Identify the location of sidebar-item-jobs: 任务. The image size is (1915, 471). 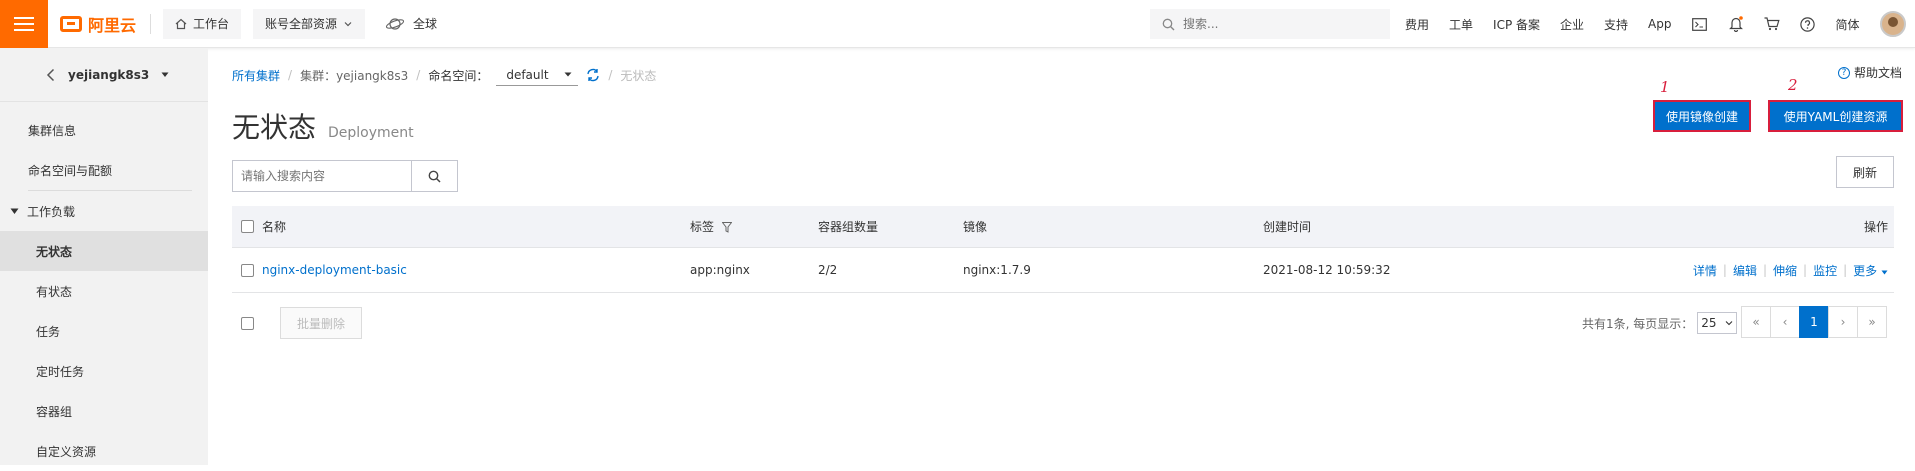
(104, 331).